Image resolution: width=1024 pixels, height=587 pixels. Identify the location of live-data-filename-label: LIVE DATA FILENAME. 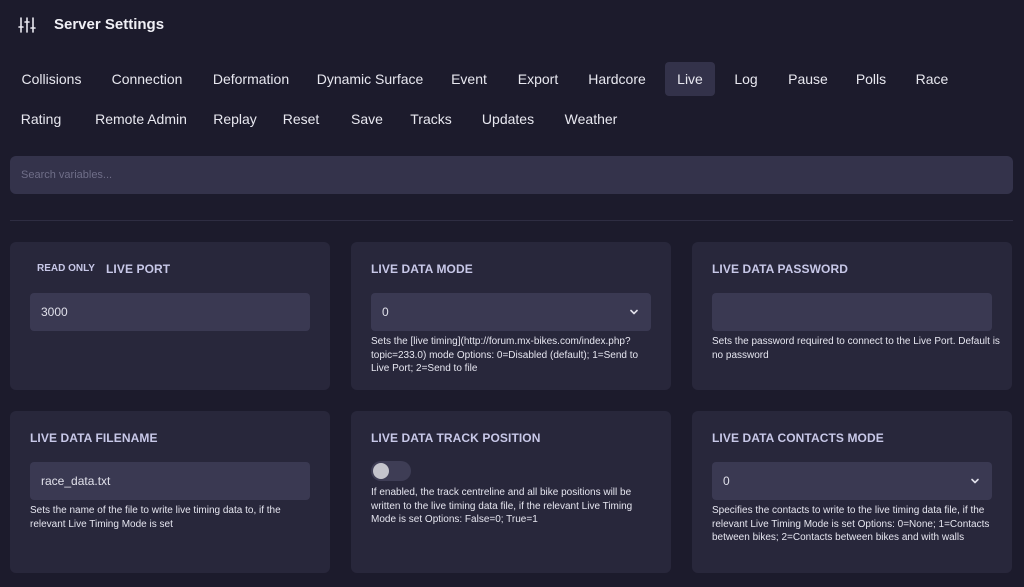
(94, 438).